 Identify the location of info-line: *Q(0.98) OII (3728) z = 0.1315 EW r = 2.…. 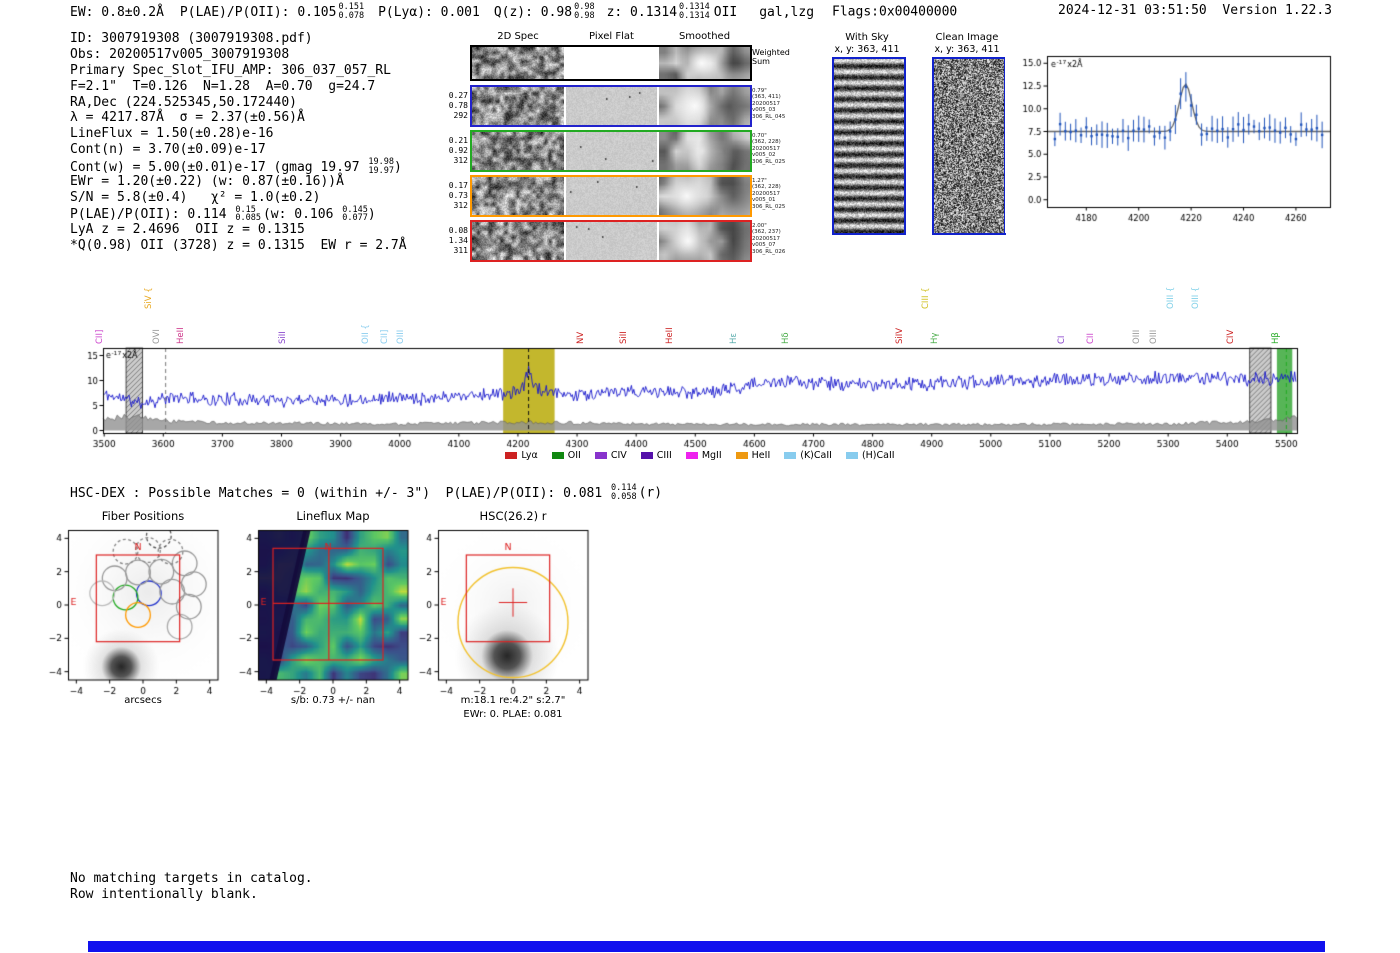
(241, 246).